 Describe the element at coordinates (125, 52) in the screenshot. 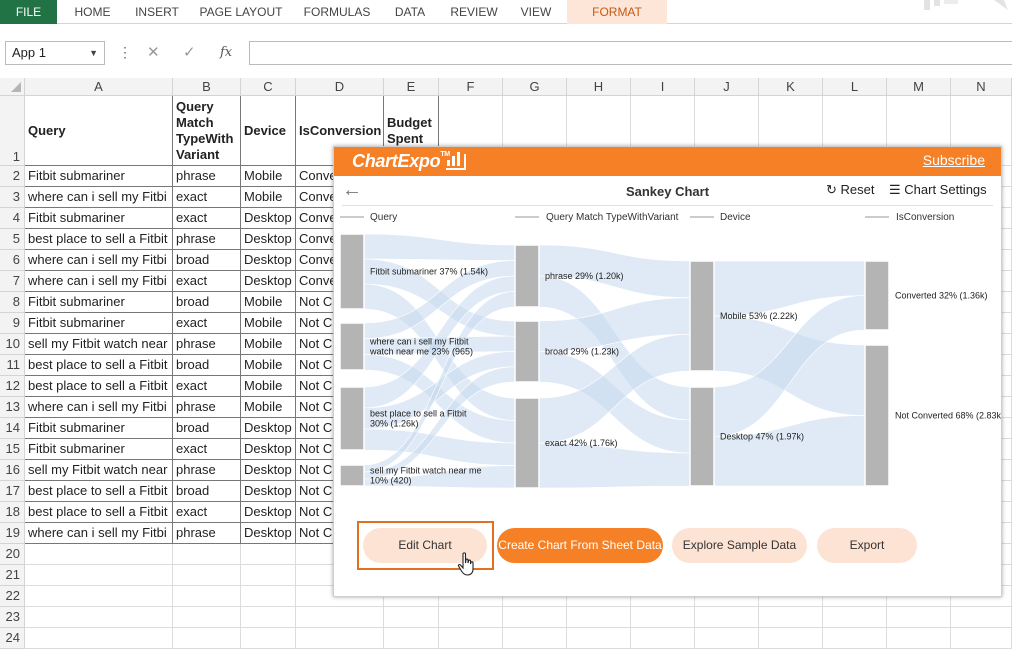

I see `drag-handle-icon: ⋮` at that location.